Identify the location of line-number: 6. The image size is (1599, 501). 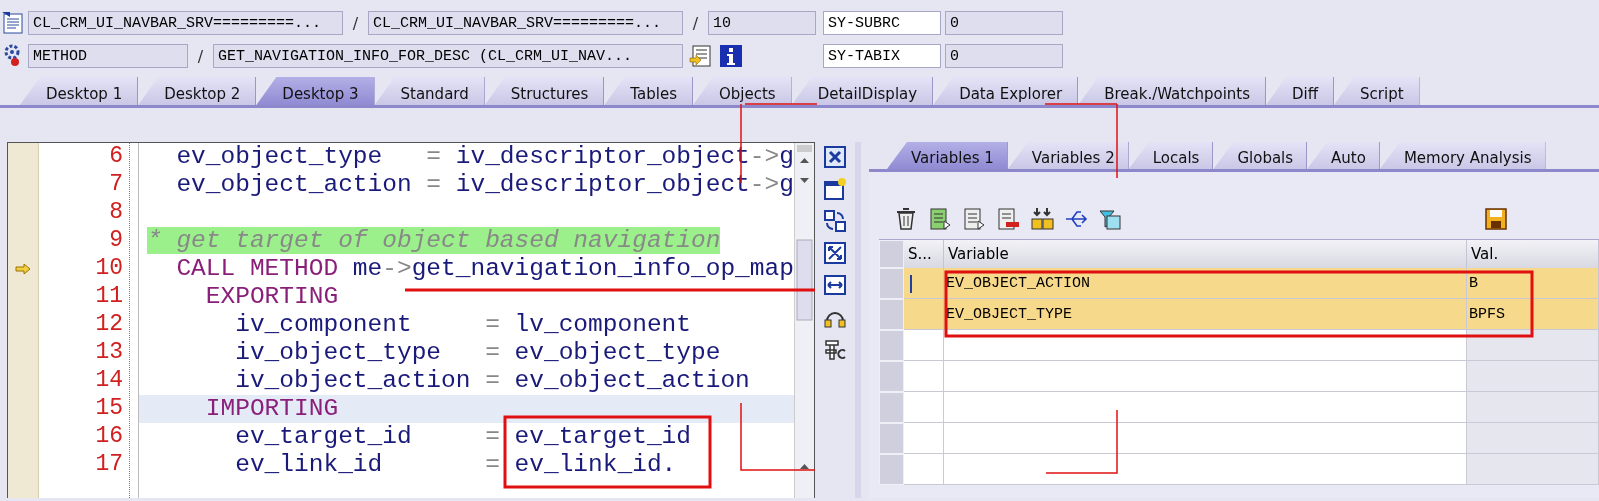
(116, 157).